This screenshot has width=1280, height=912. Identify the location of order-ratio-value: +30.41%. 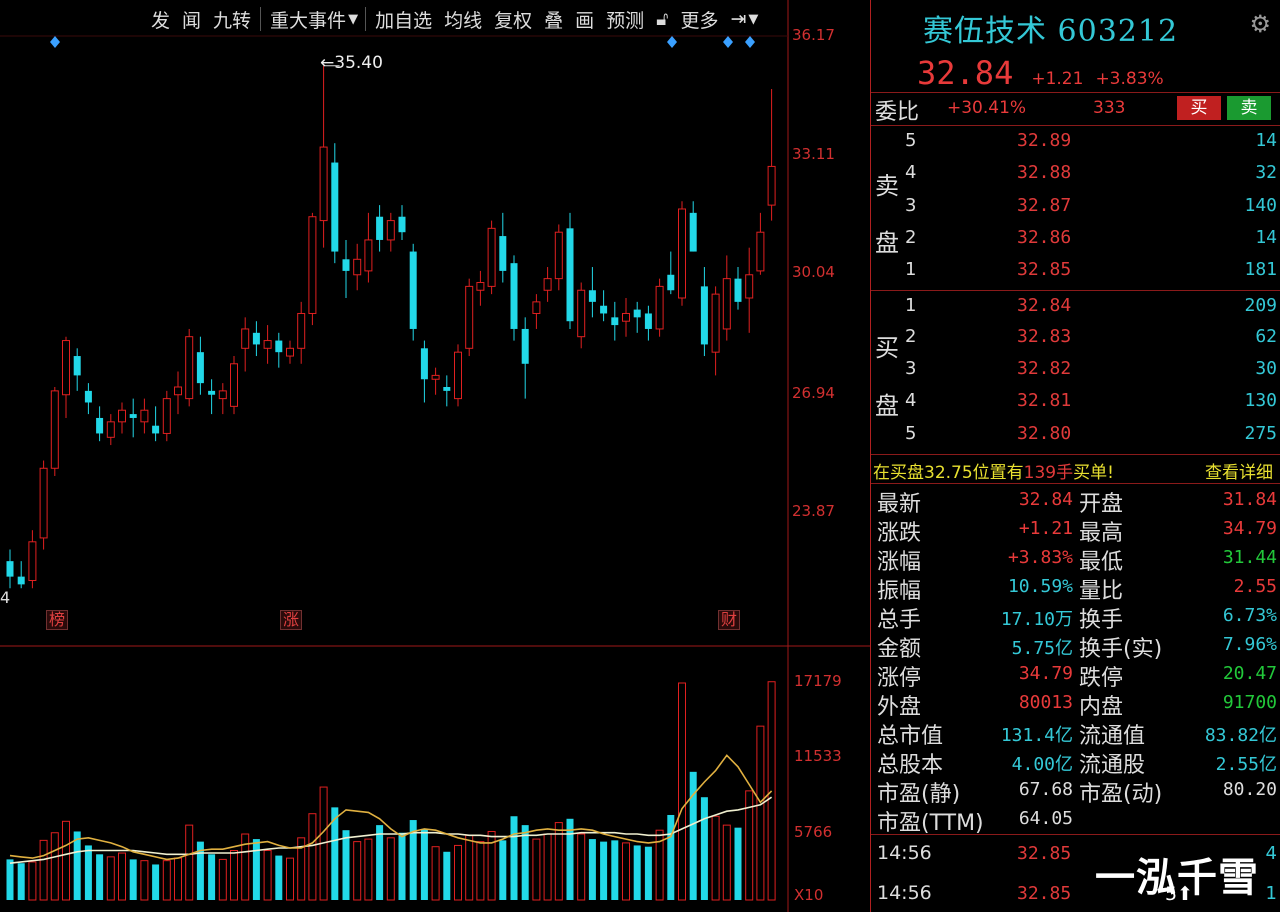
(987, 108).